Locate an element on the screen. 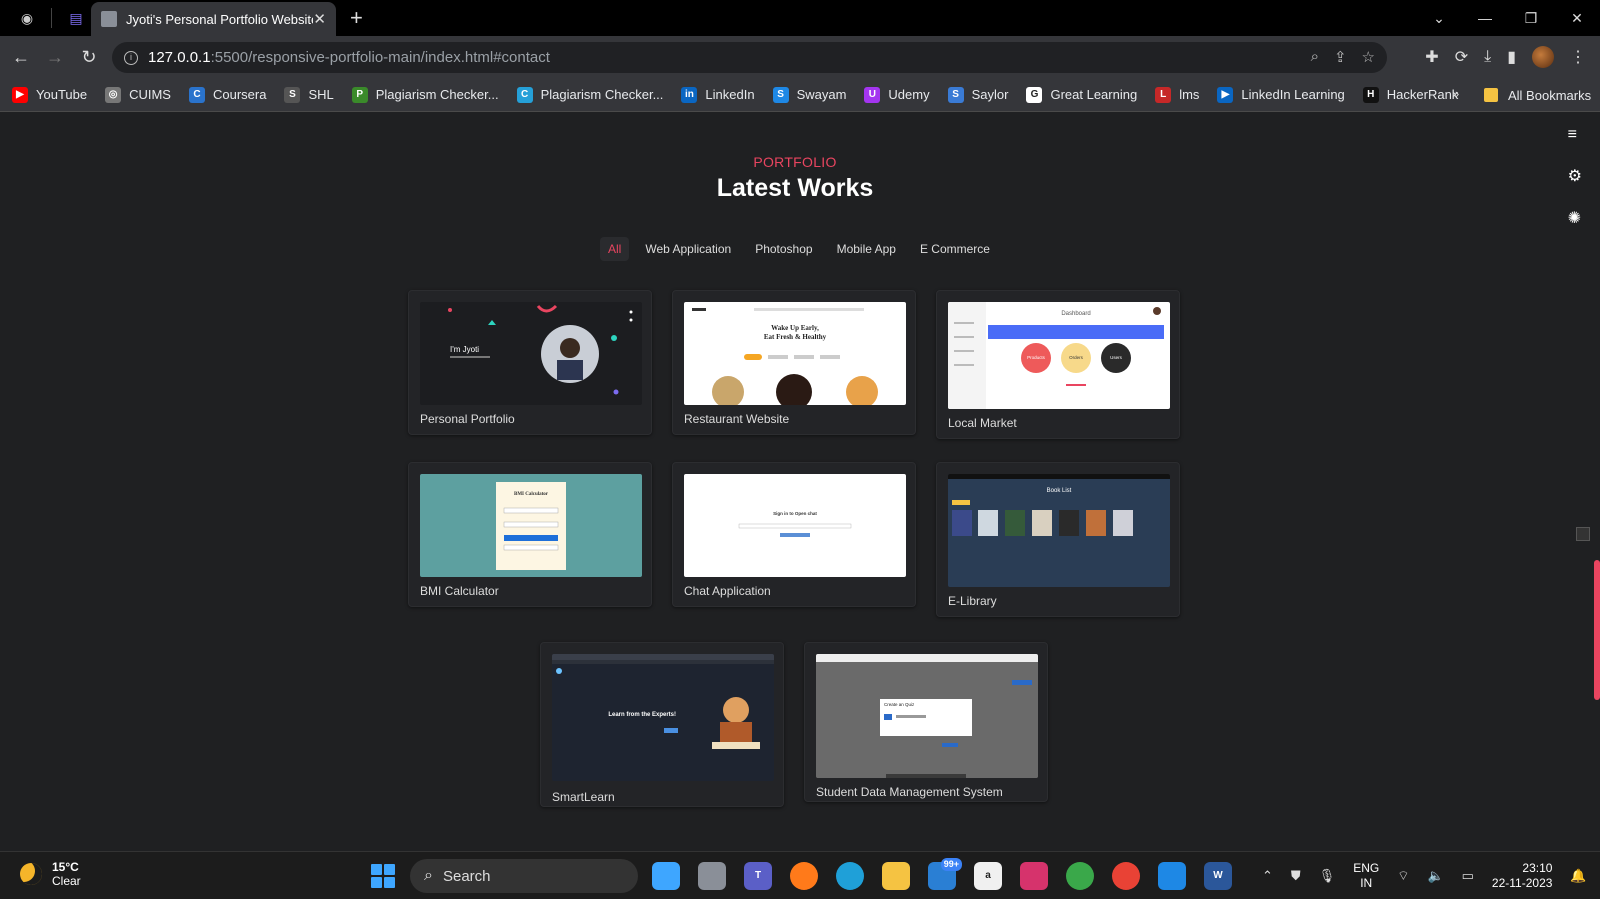 This screenshot has height=899, width=1600. search-label: Search is located at coordinates (466, 876).